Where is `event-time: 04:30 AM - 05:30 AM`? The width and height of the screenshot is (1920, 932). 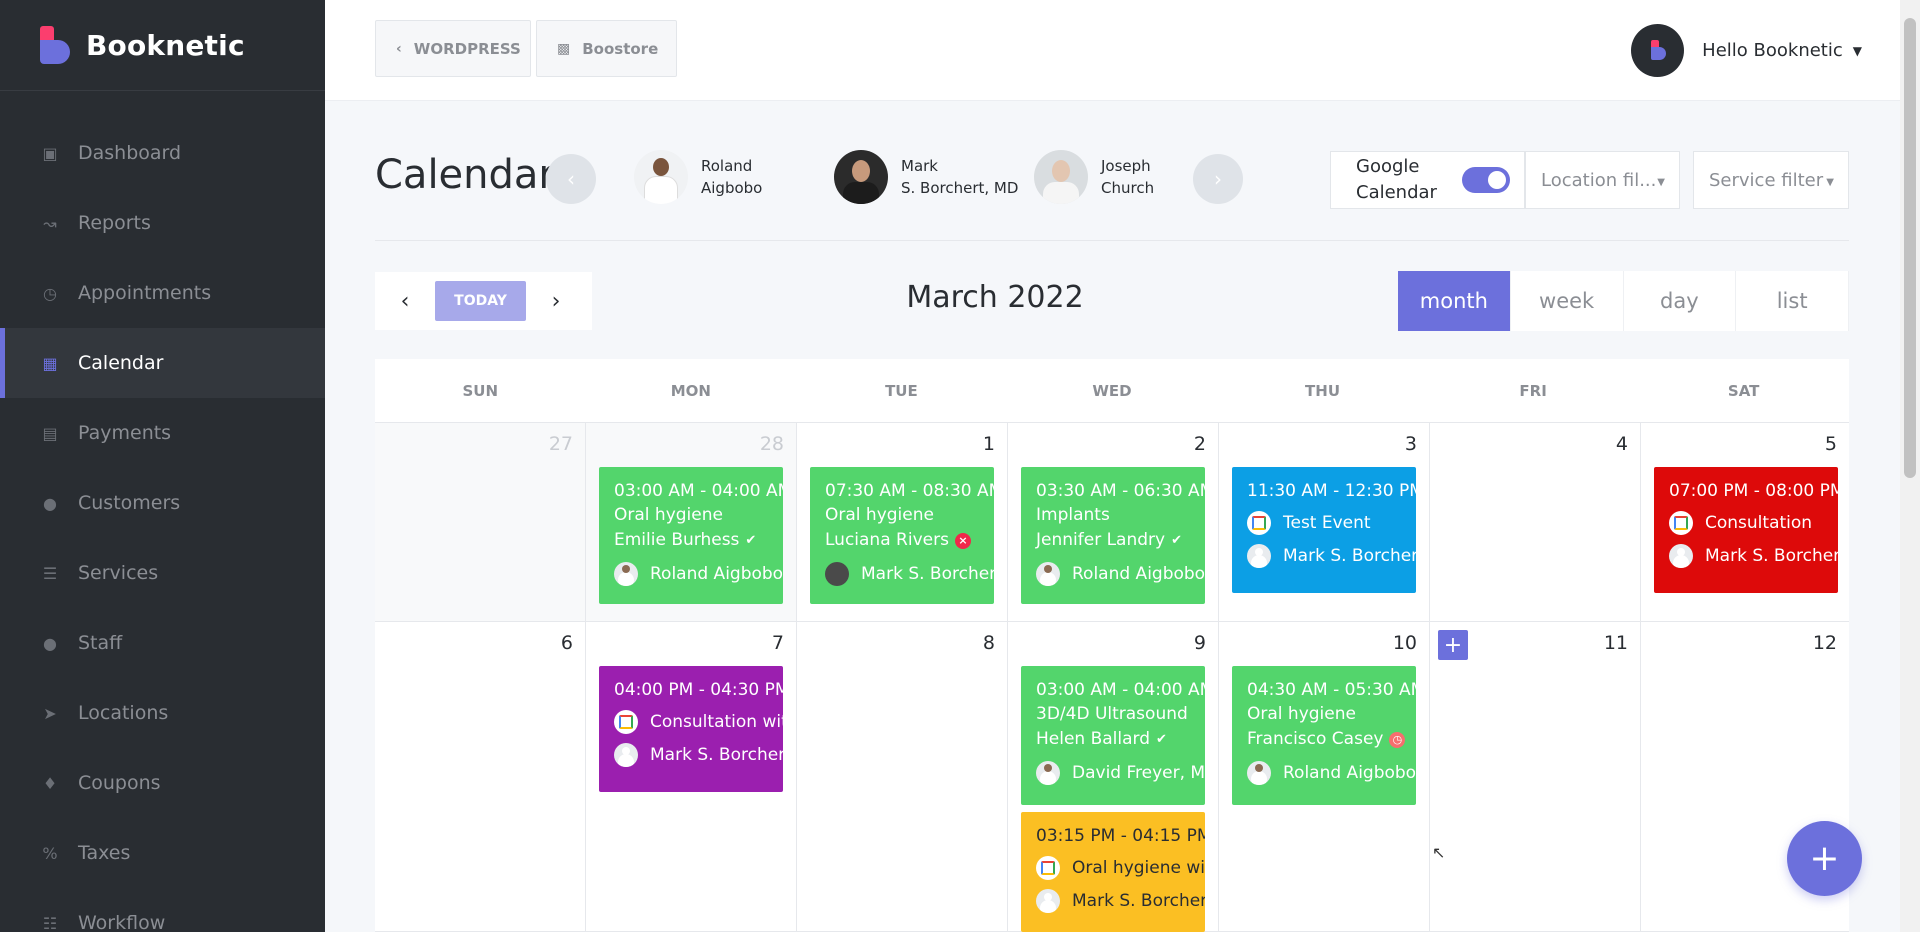
event-time: 04:30 AM - 05:30 AM is located at coordinates (1331, 690).